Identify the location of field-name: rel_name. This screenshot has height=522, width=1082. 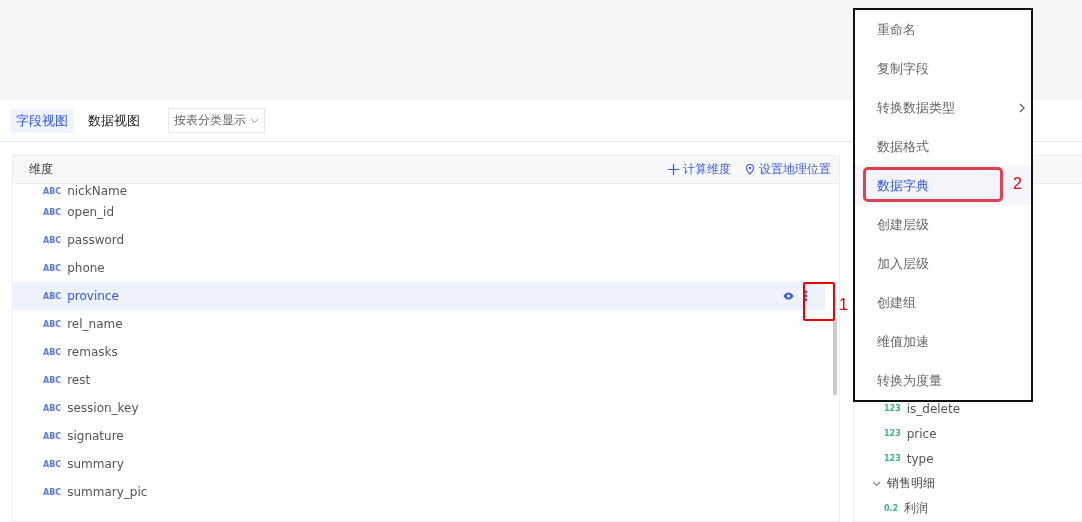
(95, 324).